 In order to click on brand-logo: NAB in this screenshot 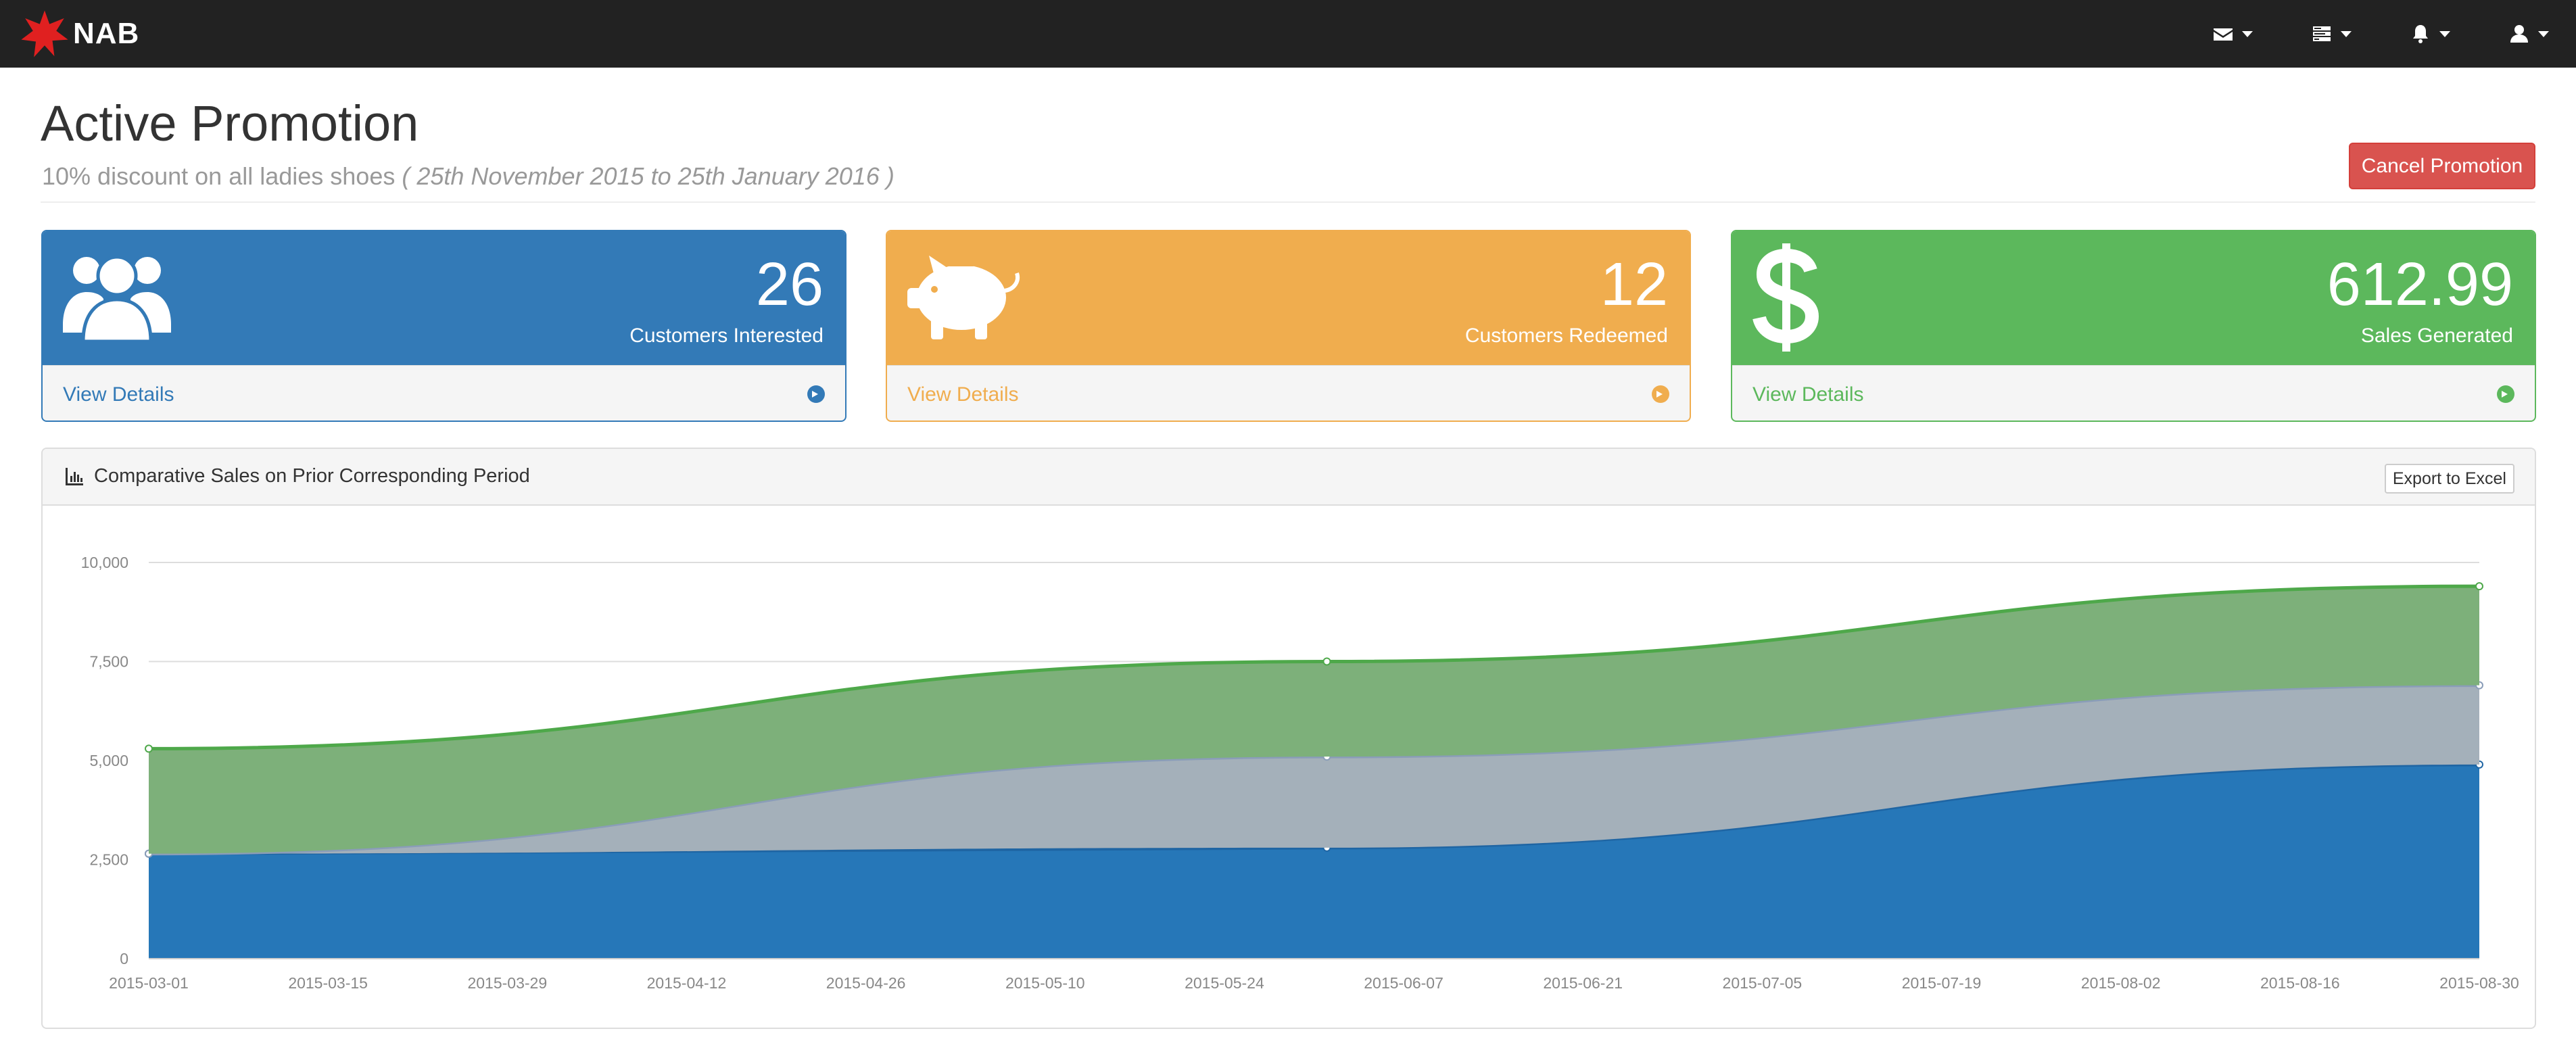, I will do `click(79, 33)`.